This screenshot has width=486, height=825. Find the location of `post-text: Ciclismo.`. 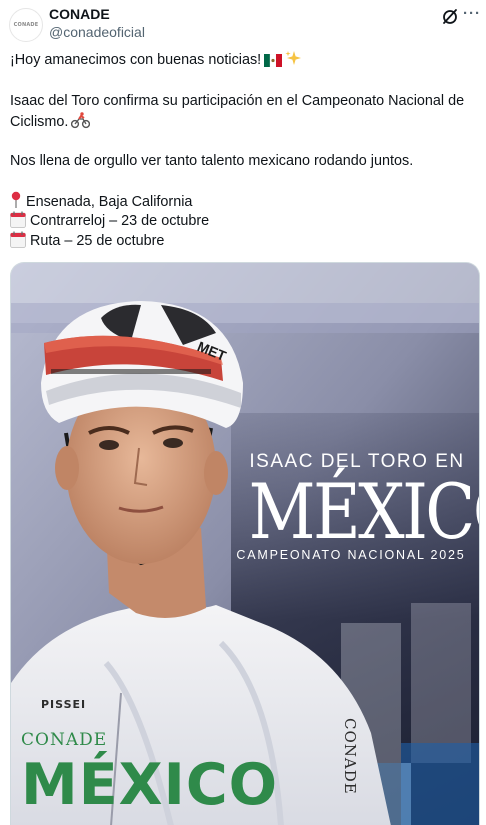

post-text: Ciclismo. is located at coordinates (39, 122).